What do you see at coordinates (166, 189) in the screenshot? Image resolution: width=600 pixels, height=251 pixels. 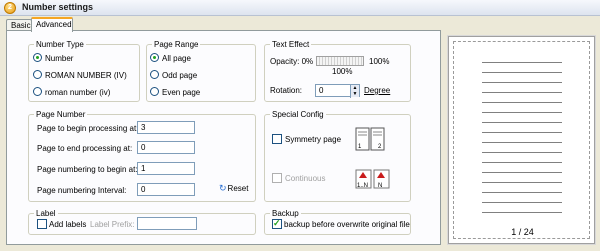 I see `numbering-interval-input: 0` at bounding box center [166, 189].